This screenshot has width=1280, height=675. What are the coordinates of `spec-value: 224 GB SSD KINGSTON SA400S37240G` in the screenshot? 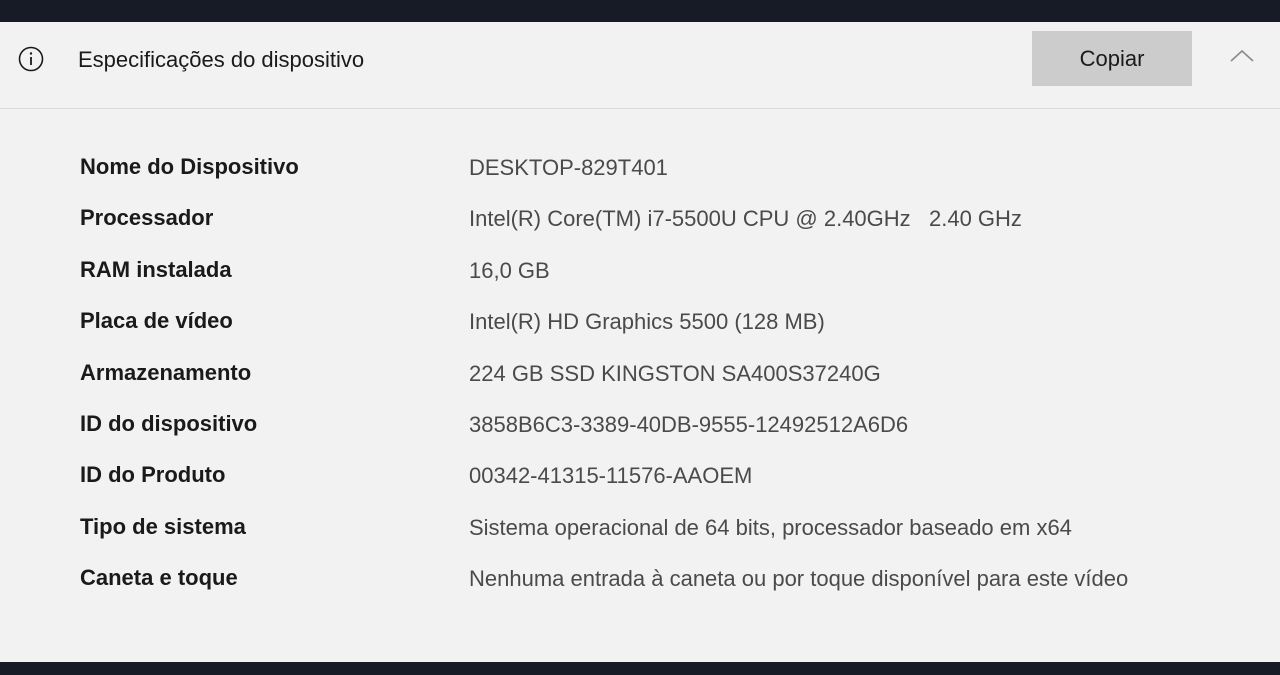 It's located at (675, 373).